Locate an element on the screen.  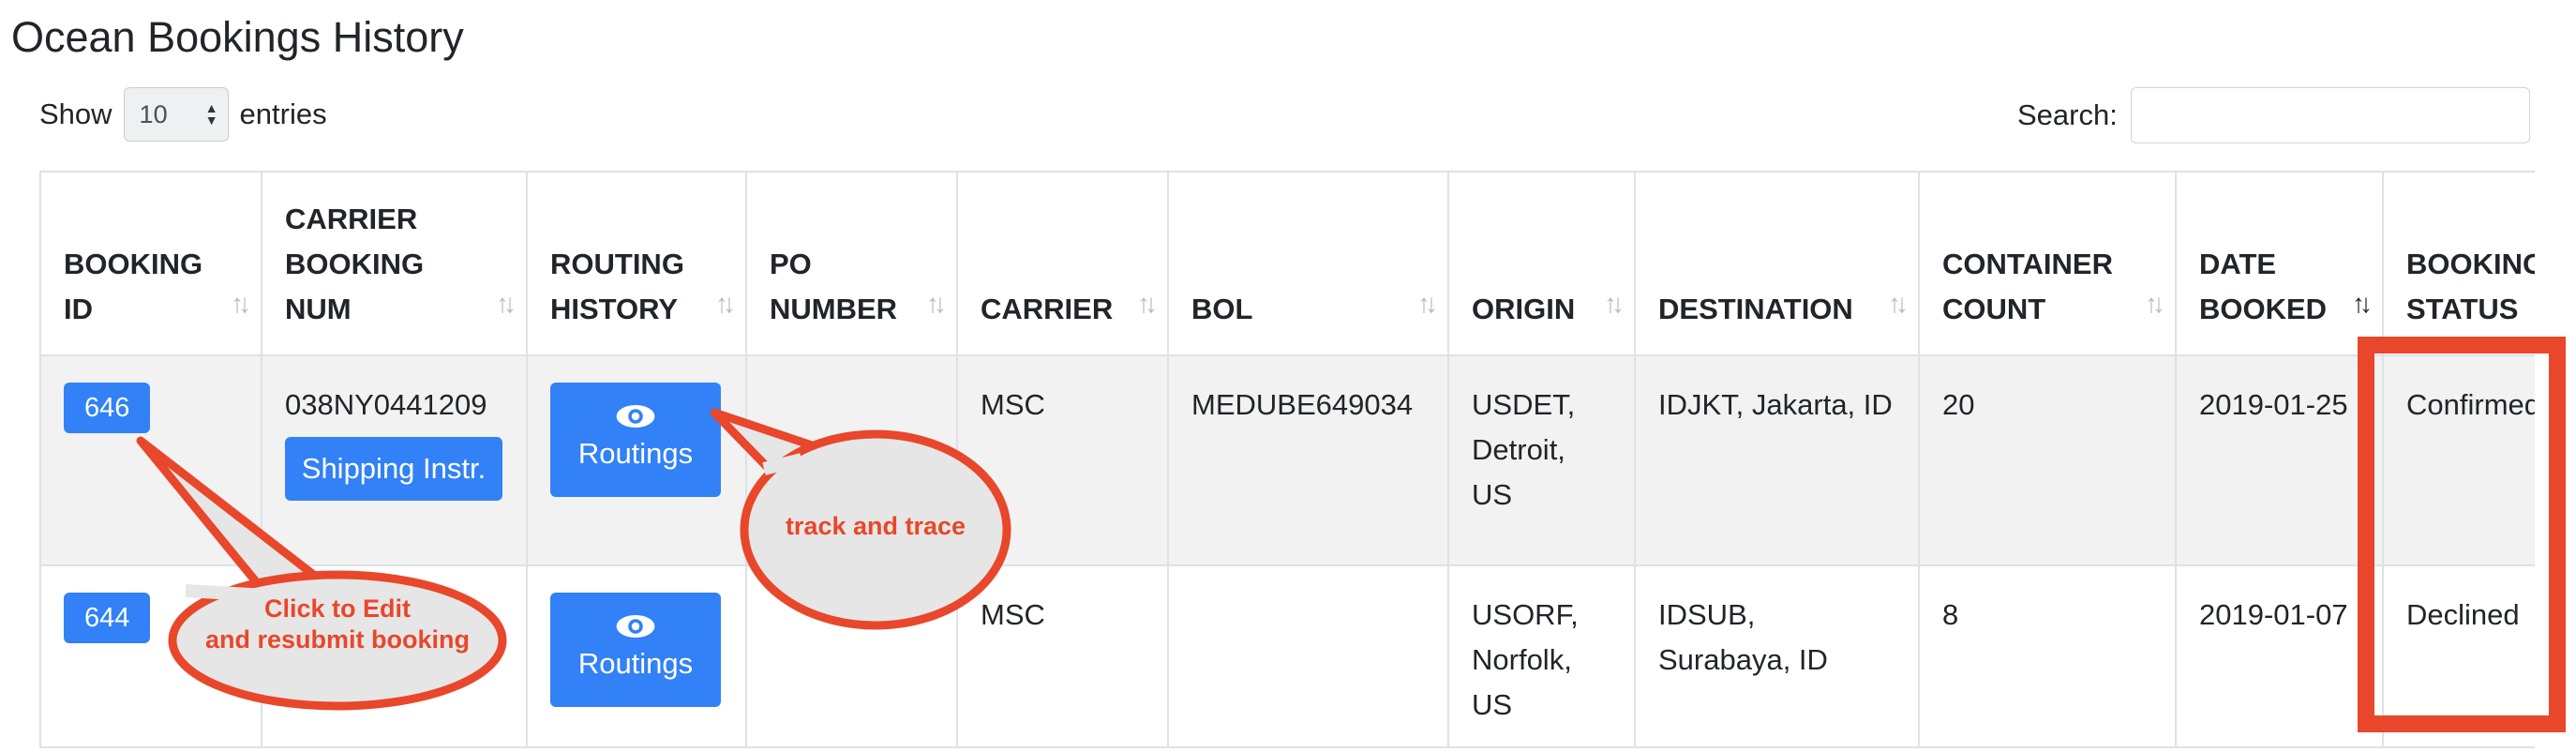
cell-origin: USDET, Detroit, US is located at coordinates (1542, 460).